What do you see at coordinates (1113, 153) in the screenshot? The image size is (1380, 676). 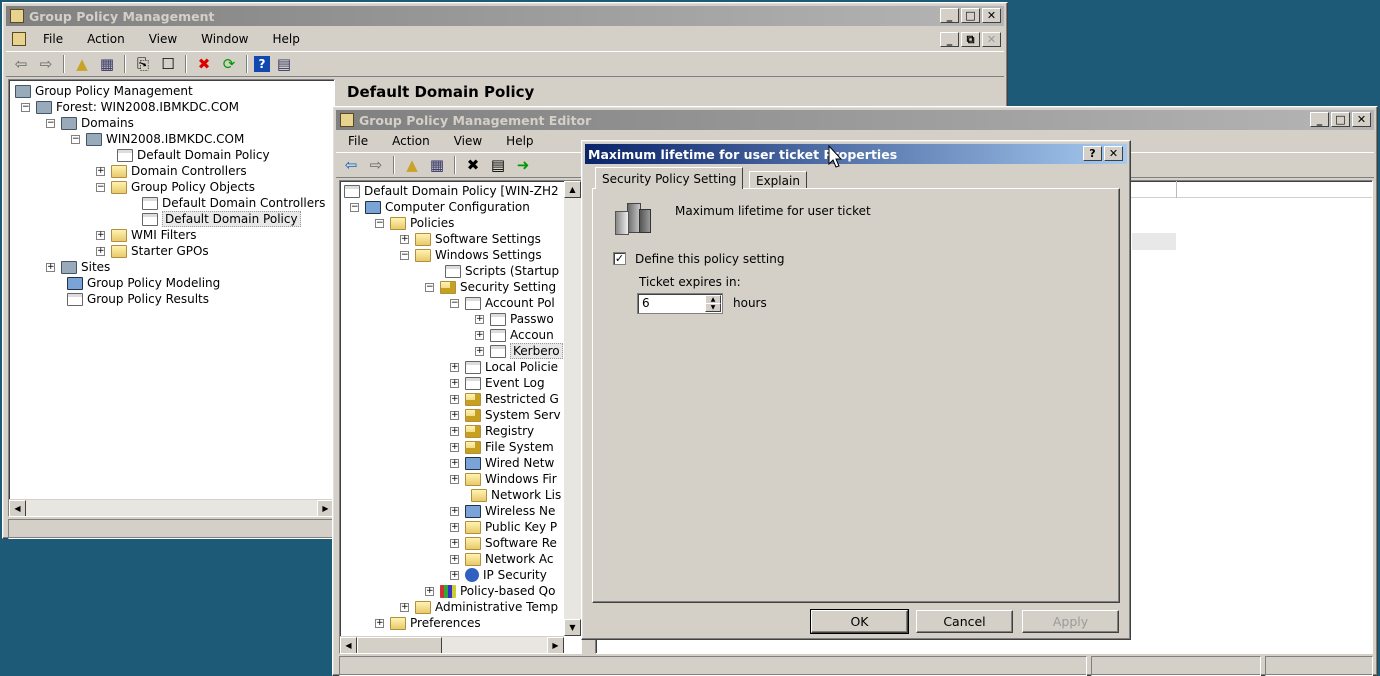 I see `dialog-close-button: ✕` at bounding box center [1113, 153].